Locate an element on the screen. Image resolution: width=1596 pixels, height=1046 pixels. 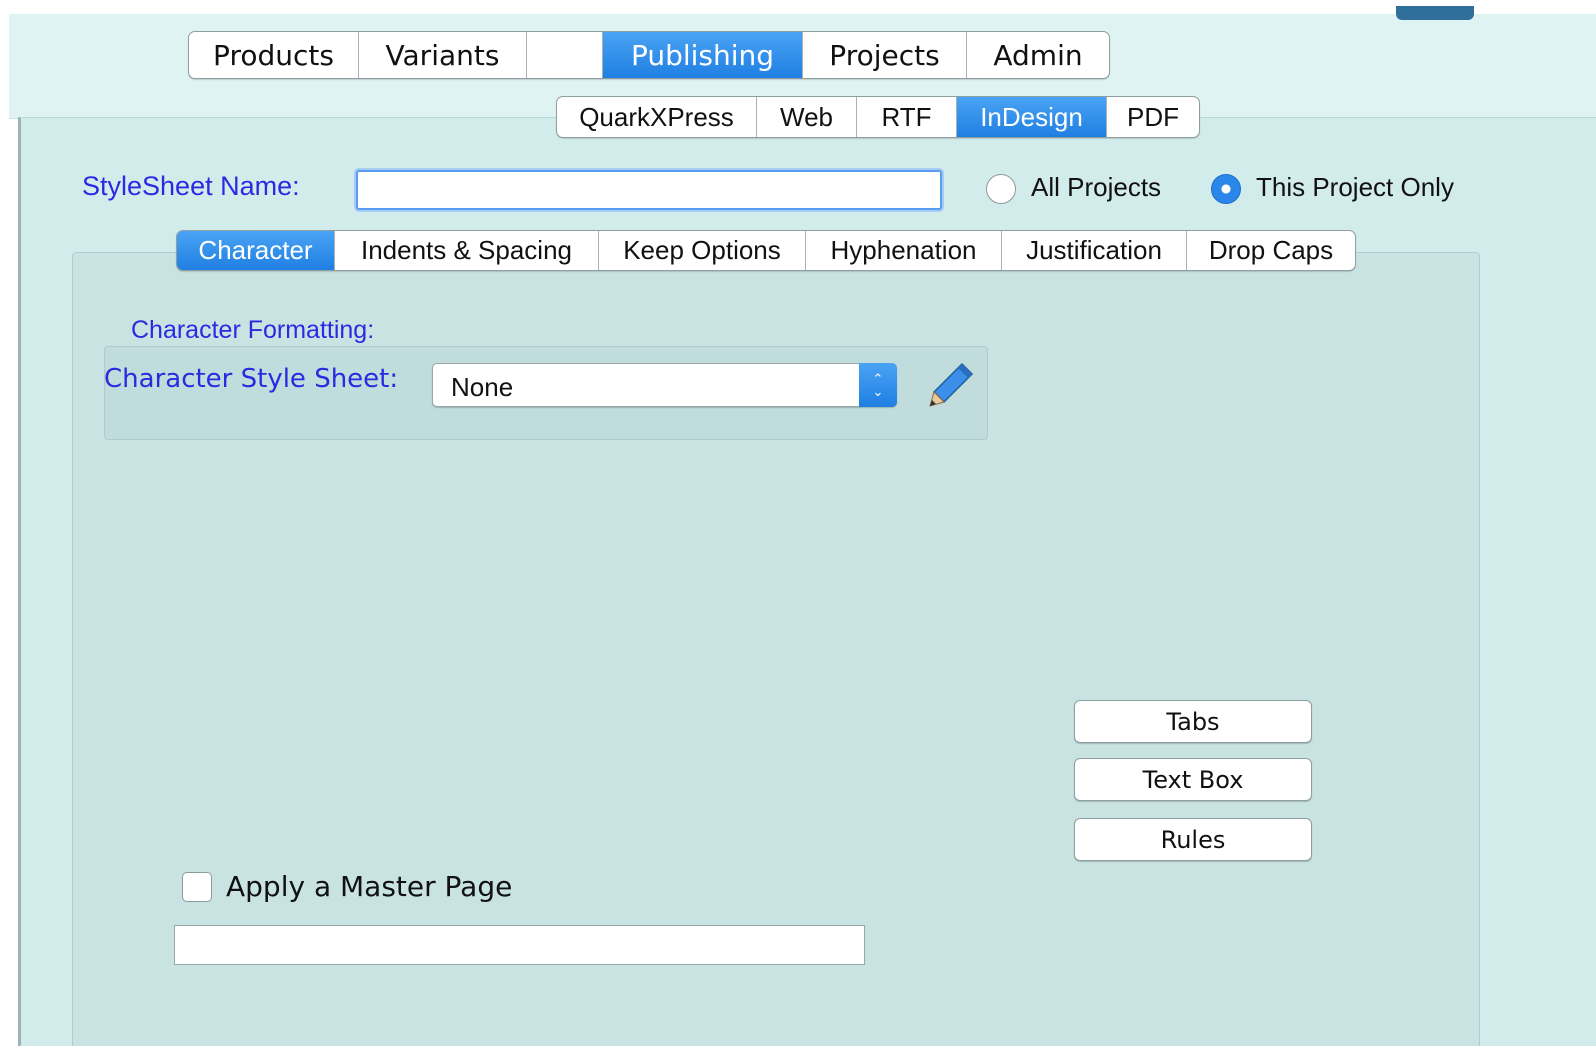
radio-all-projects is located at coordinates (1001, 189).